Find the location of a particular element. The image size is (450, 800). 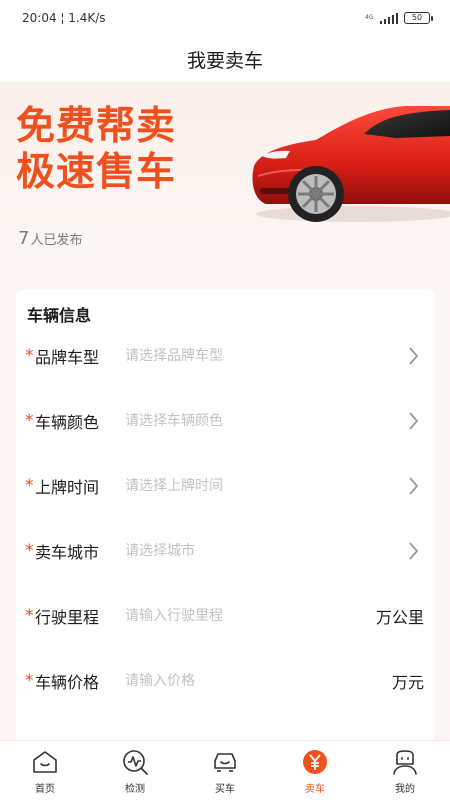

buy-car-icon is located at coordinates (225, 762).